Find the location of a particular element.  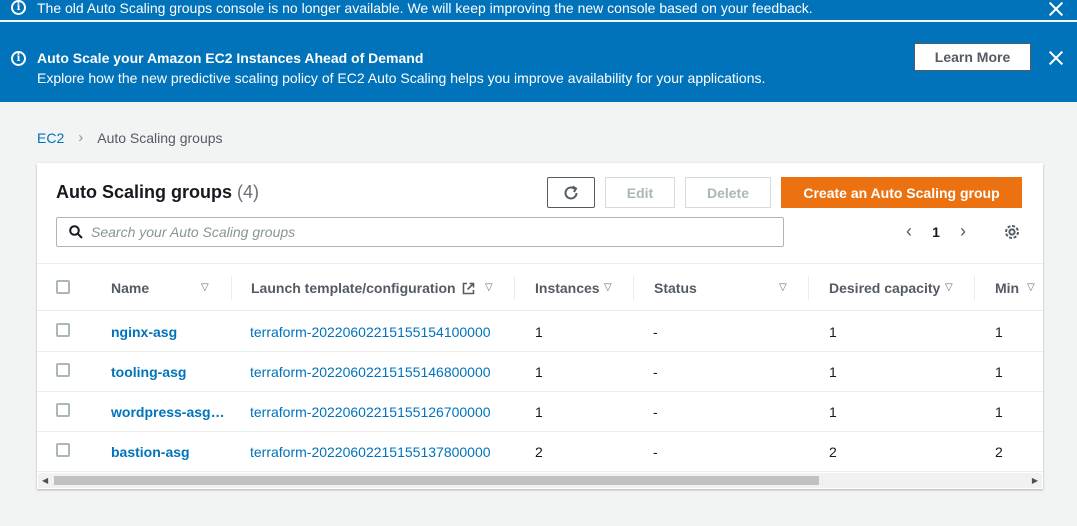

breadcrumb-current: Auto Scaling groups is located at coordinates (160, 137).